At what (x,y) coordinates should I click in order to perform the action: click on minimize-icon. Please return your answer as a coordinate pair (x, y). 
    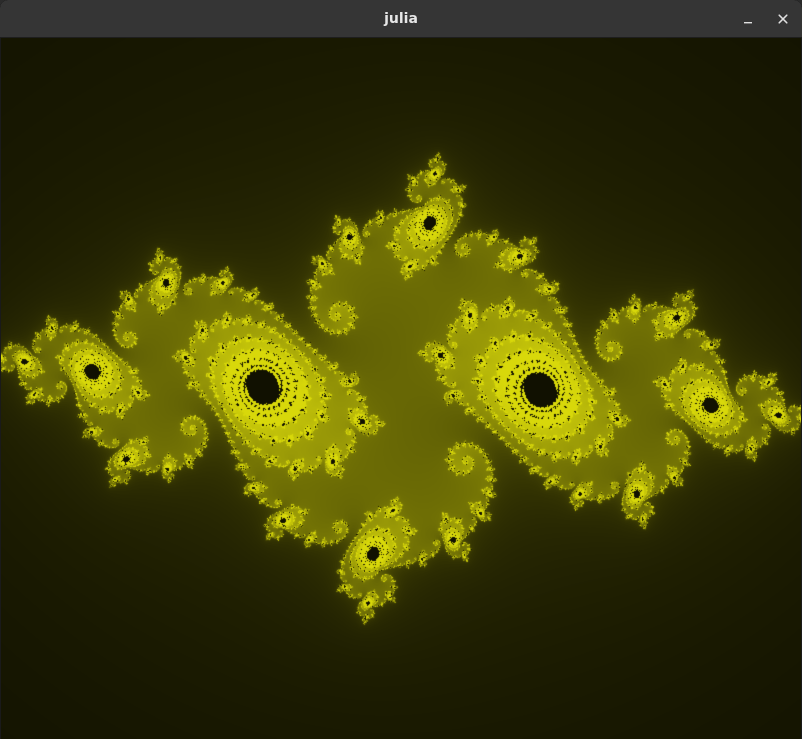
    Looking at the image, I should click on (748, 19).